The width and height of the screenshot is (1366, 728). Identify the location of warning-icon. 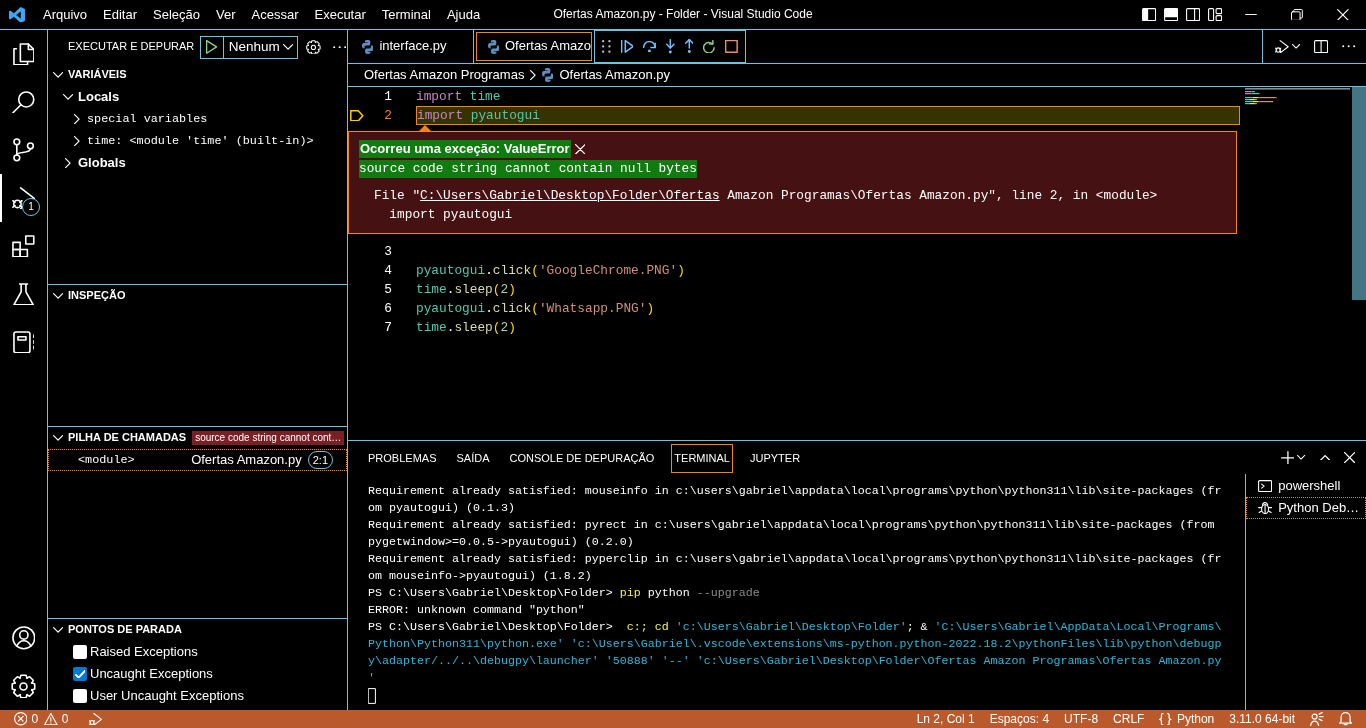
(51, 719).